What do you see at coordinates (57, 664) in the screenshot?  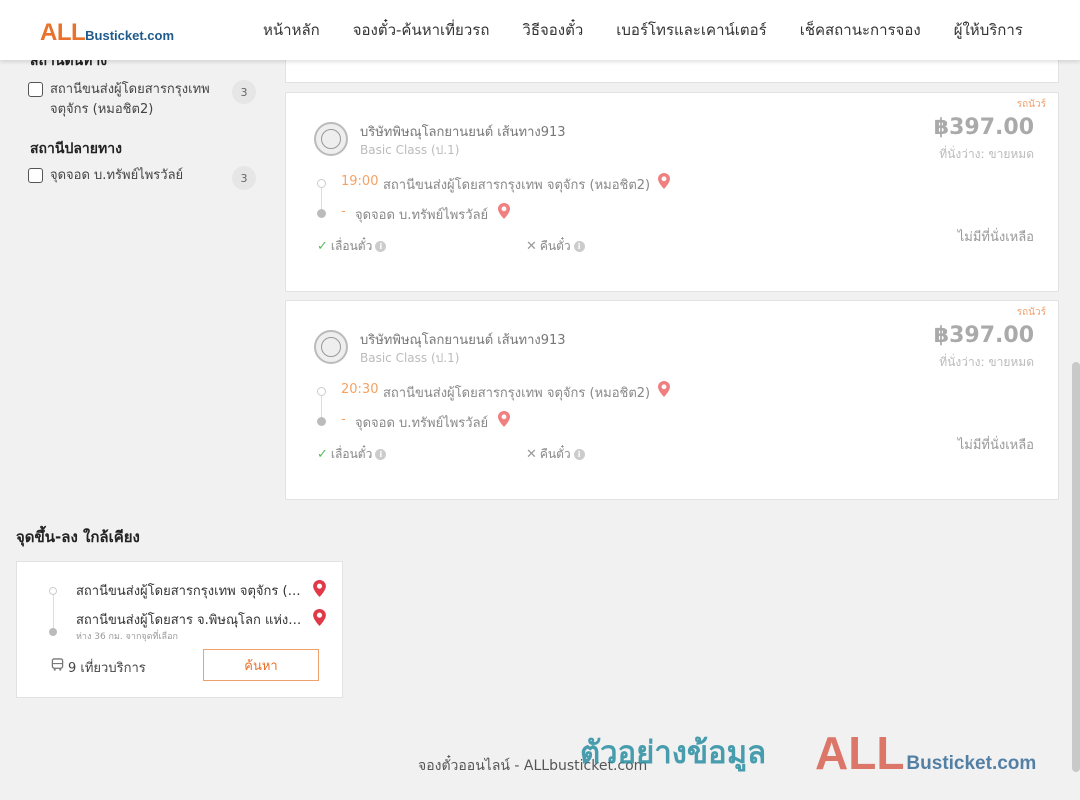 I see `bus-icon` at bounding box center [57, 664].